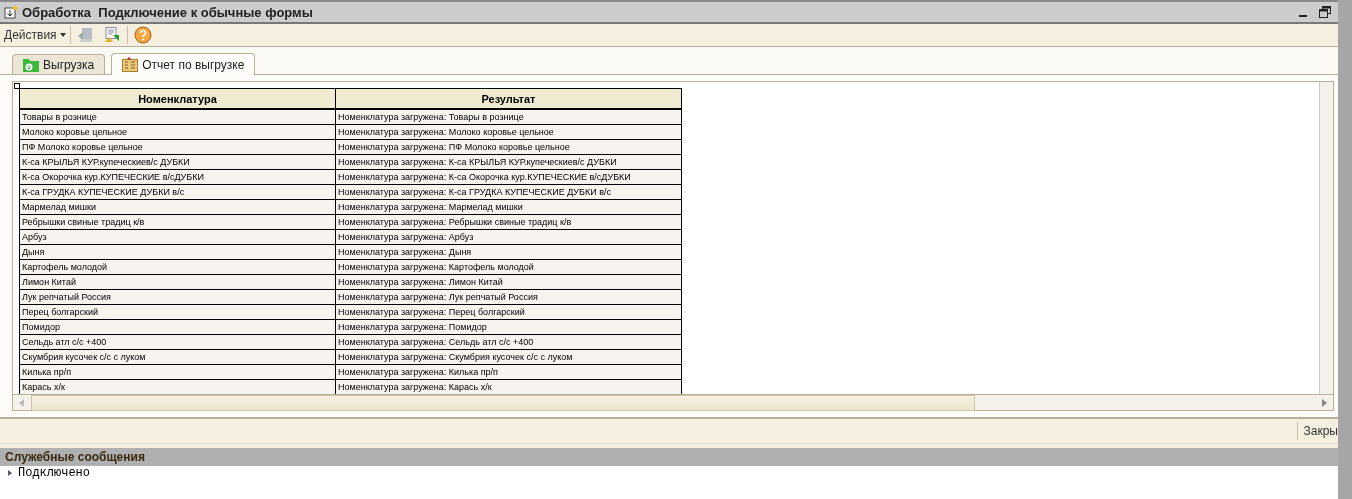 Image resolution: width=1352 pixels, height=499 pixels. Describe the element at coordinates (11, 12) in the screenshot. I see `form-icon` at that location.